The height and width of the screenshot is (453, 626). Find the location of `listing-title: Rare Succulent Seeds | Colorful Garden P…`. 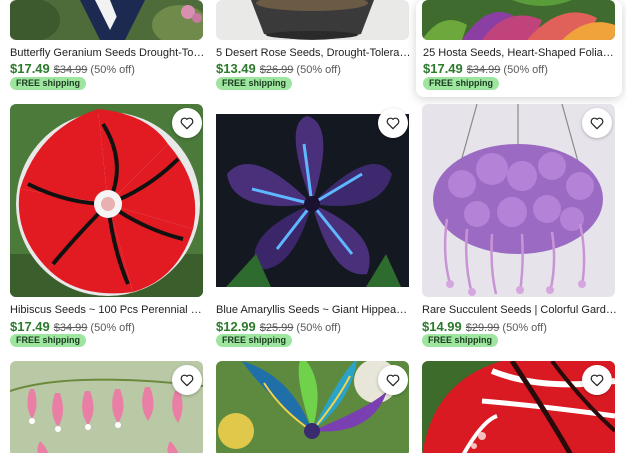

listing-title: Rare Succulent Seeds | Colorful Garden P… is located at coordinates (520, 310).